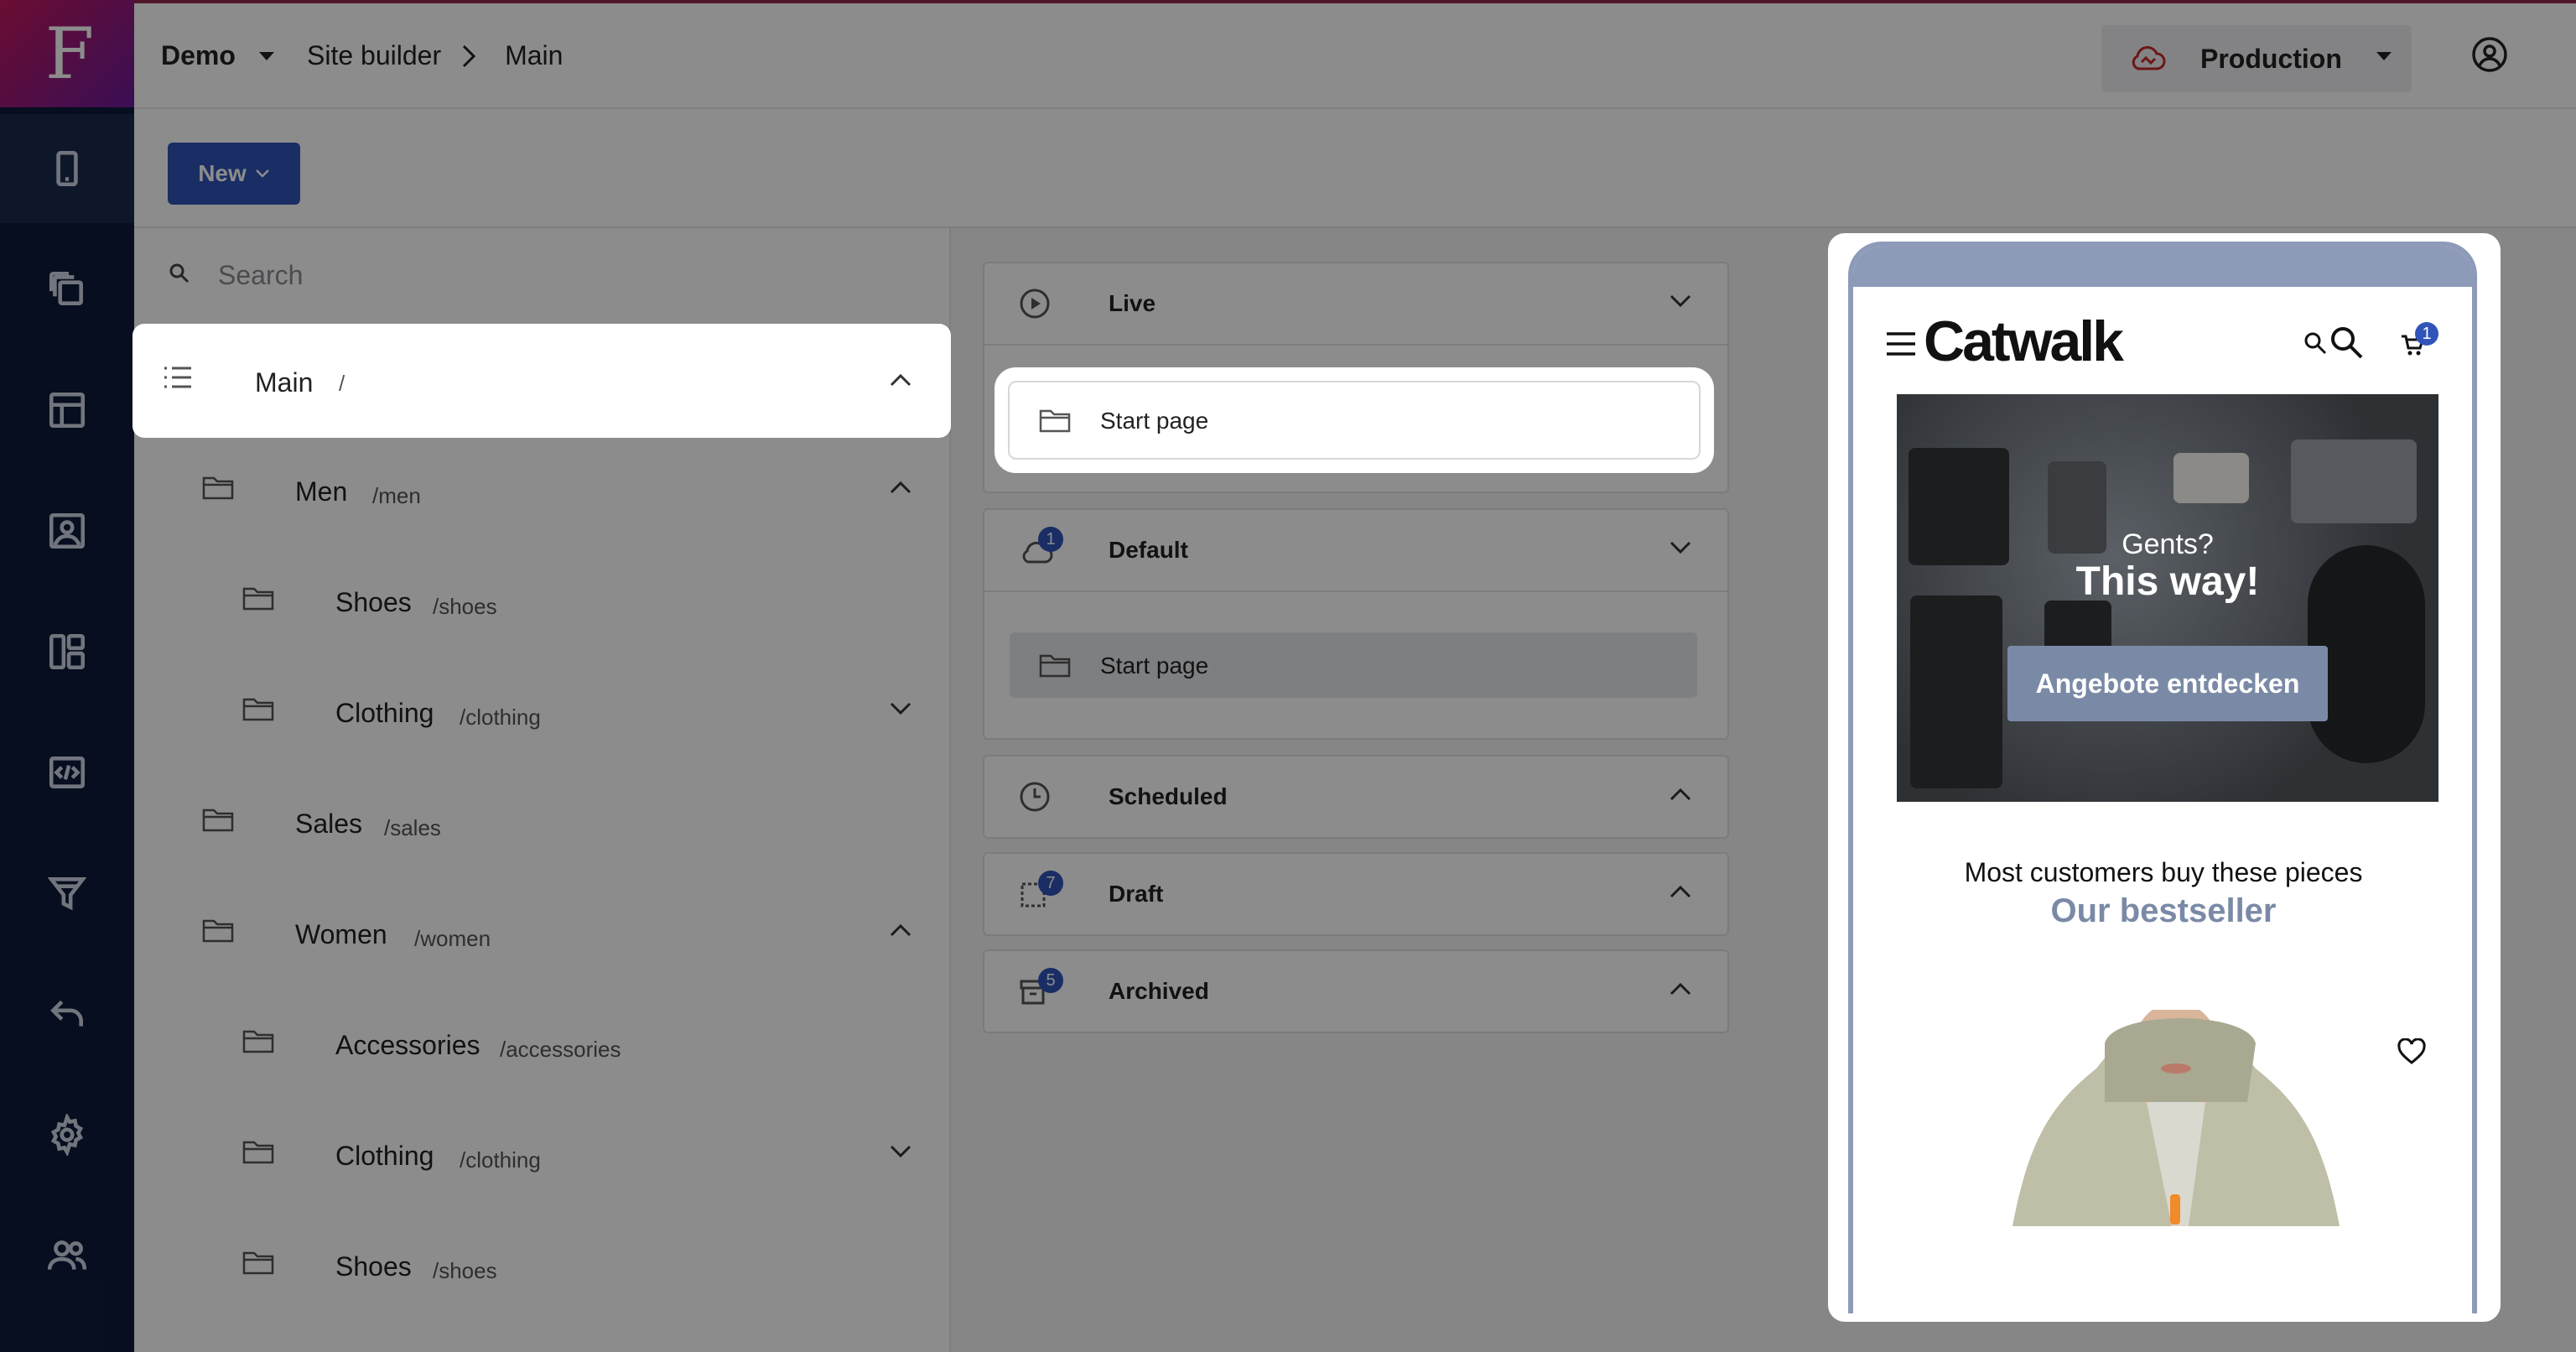 The width and height of the screenshot is (2576, 1352). What do you see at coordinates (384, 713) in the screenshot?
I see `tree-node-name: Clothing` at bounding box center [384, 713].